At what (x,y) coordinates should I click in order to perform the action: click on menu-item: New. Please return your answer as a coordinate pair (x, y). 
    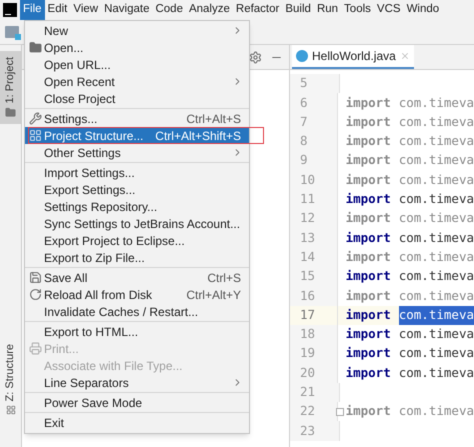
    Looking at the image, I should click on (137, 30).